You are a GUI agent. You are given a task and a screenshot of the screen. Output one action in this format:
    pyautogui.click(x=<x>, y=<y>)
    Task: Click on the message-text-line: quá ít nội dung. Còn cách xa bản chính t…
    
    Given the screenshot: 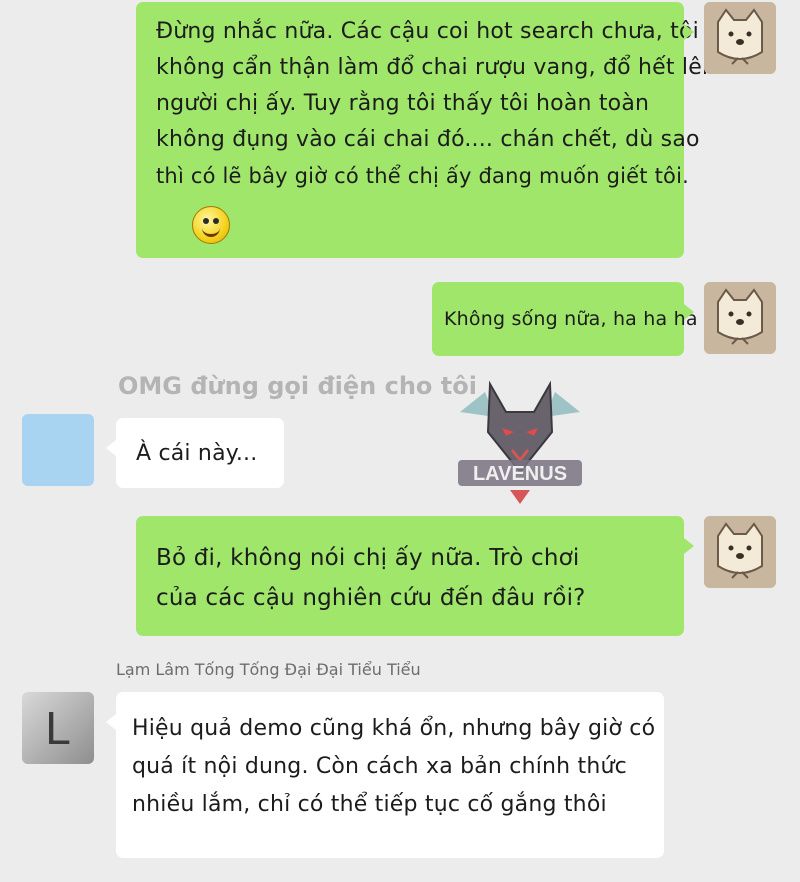 What is the action you would take?
    pyautogui.click(x=379, y=766)
    